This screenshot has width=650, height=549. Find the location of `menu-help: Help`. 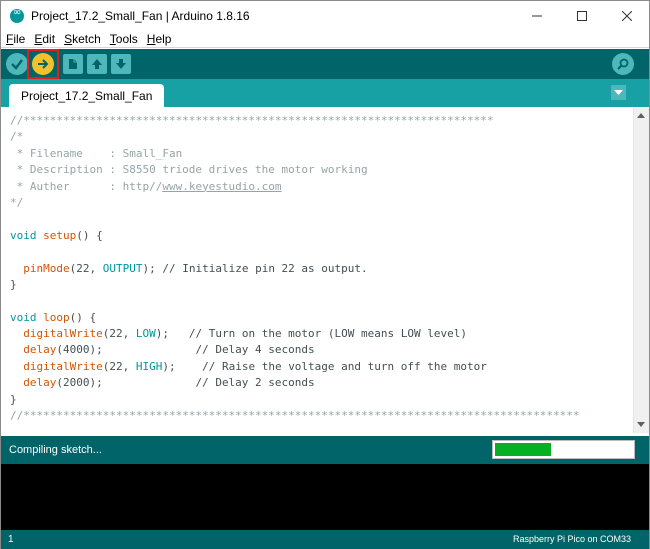

menu-help: Help is located at coordinates (159, 39).